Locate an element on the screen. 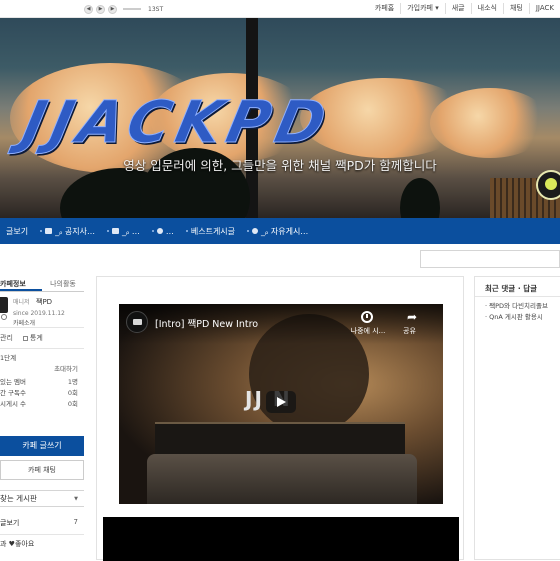 The image size is (560, 561). menu-item-all-posts: 글보기 is located at coordinates (17, 231).